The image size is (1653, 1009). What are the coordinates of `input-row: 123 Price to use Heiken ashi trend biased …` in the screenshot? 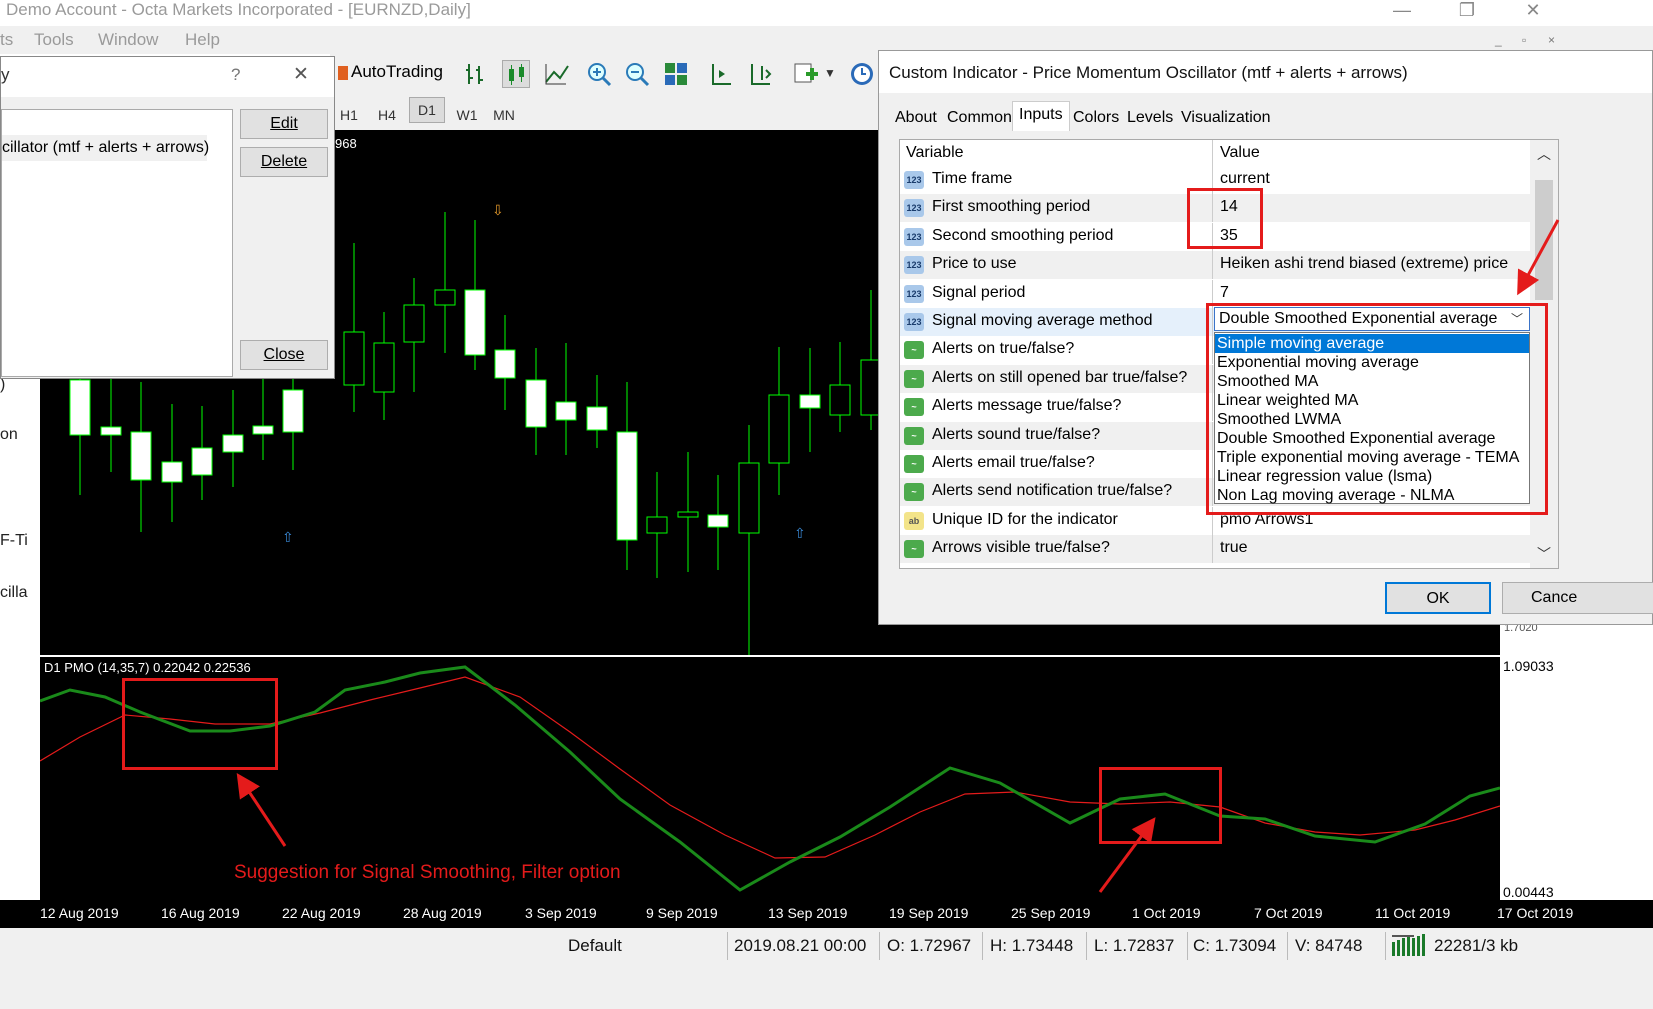 It's located at (1215, 265).